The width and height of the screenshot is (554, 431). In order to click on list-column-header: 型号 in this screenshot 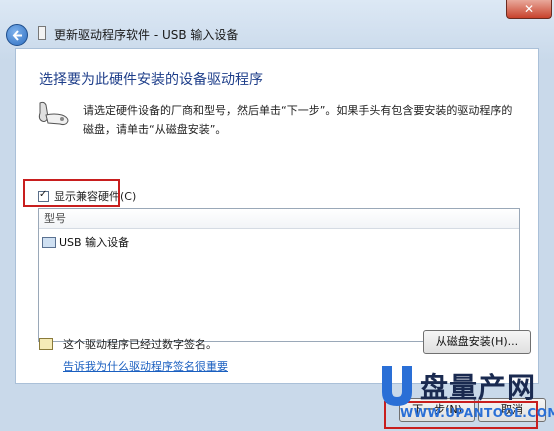, I will do `click(279, 219)`.